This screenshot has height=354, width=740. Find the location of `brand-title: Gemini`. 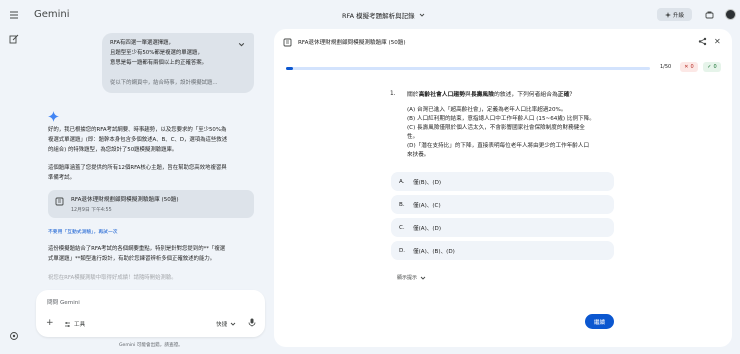

brand-title: Gemini is located at coordinates (52, 14).